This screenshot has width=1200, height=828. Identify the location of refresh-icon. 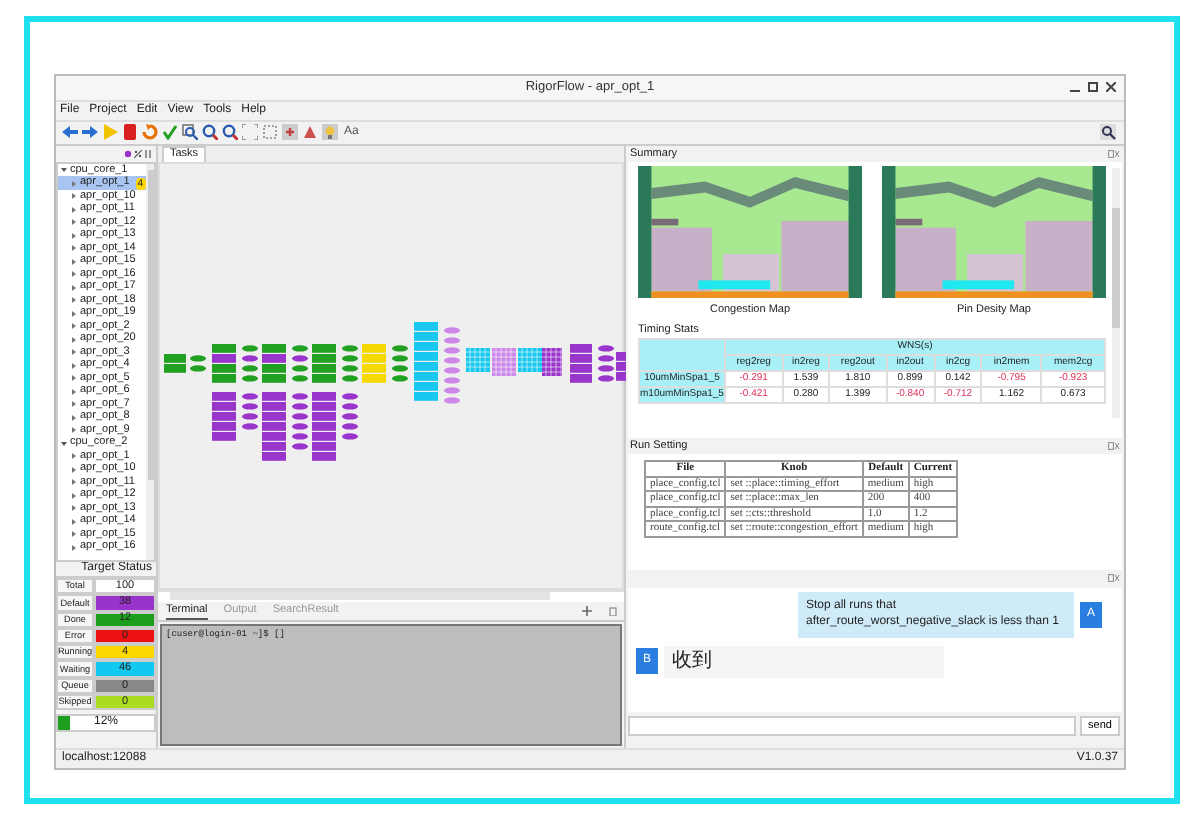
(150, 132).